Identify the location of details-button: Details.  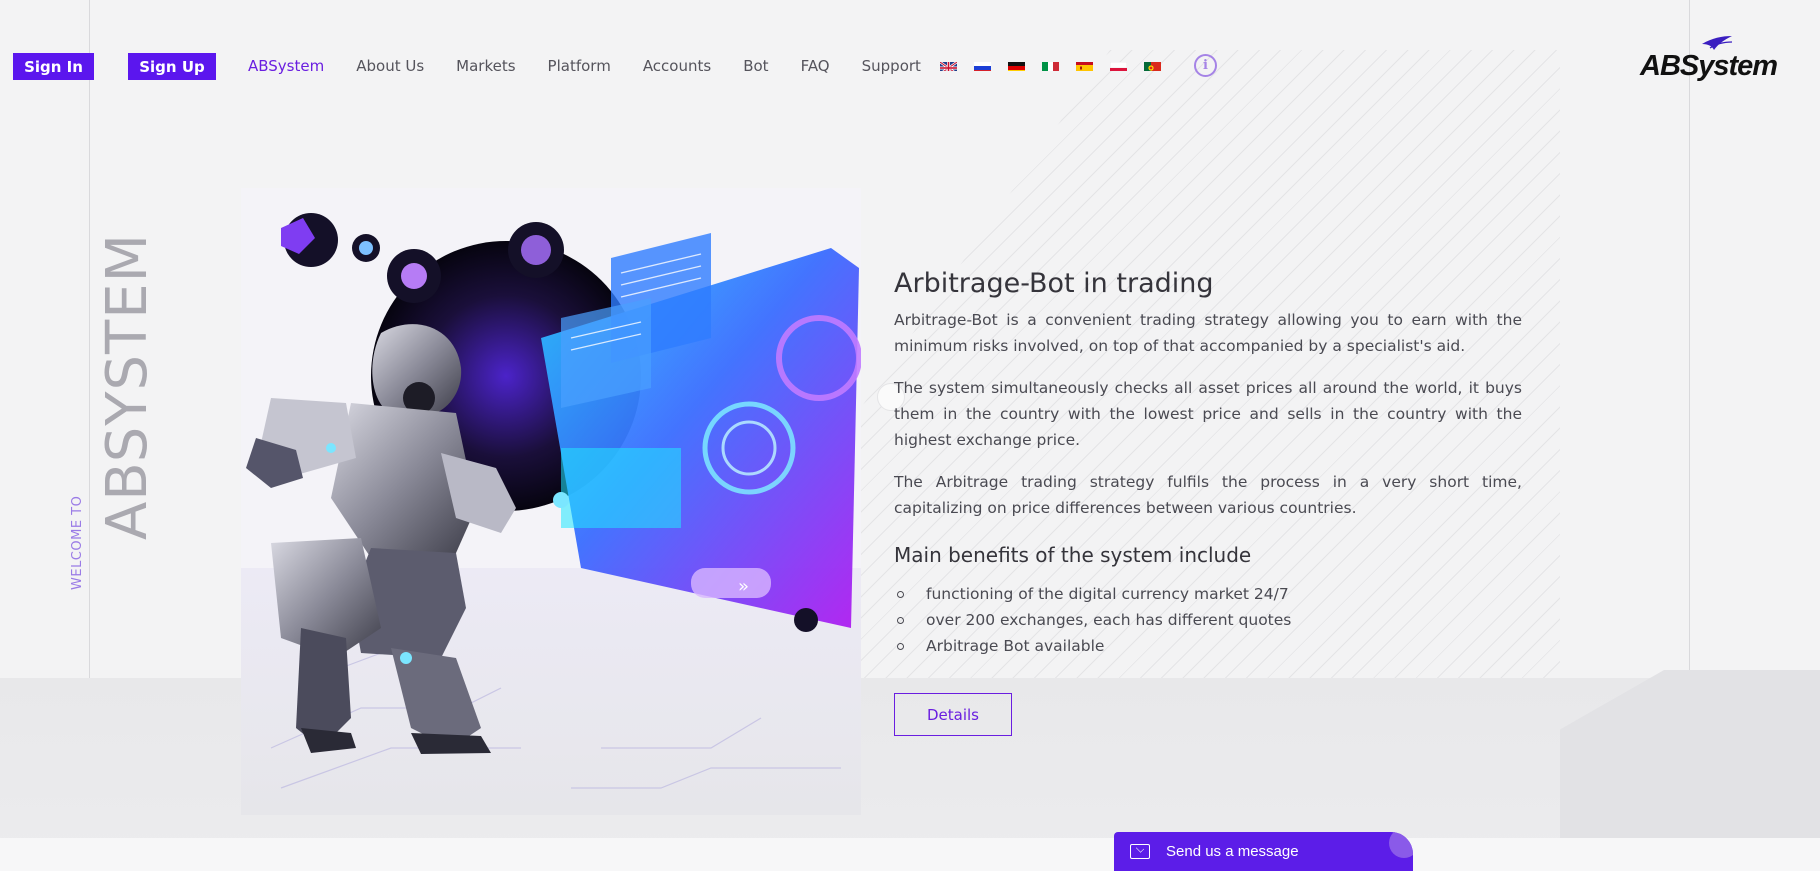
(953, 714).